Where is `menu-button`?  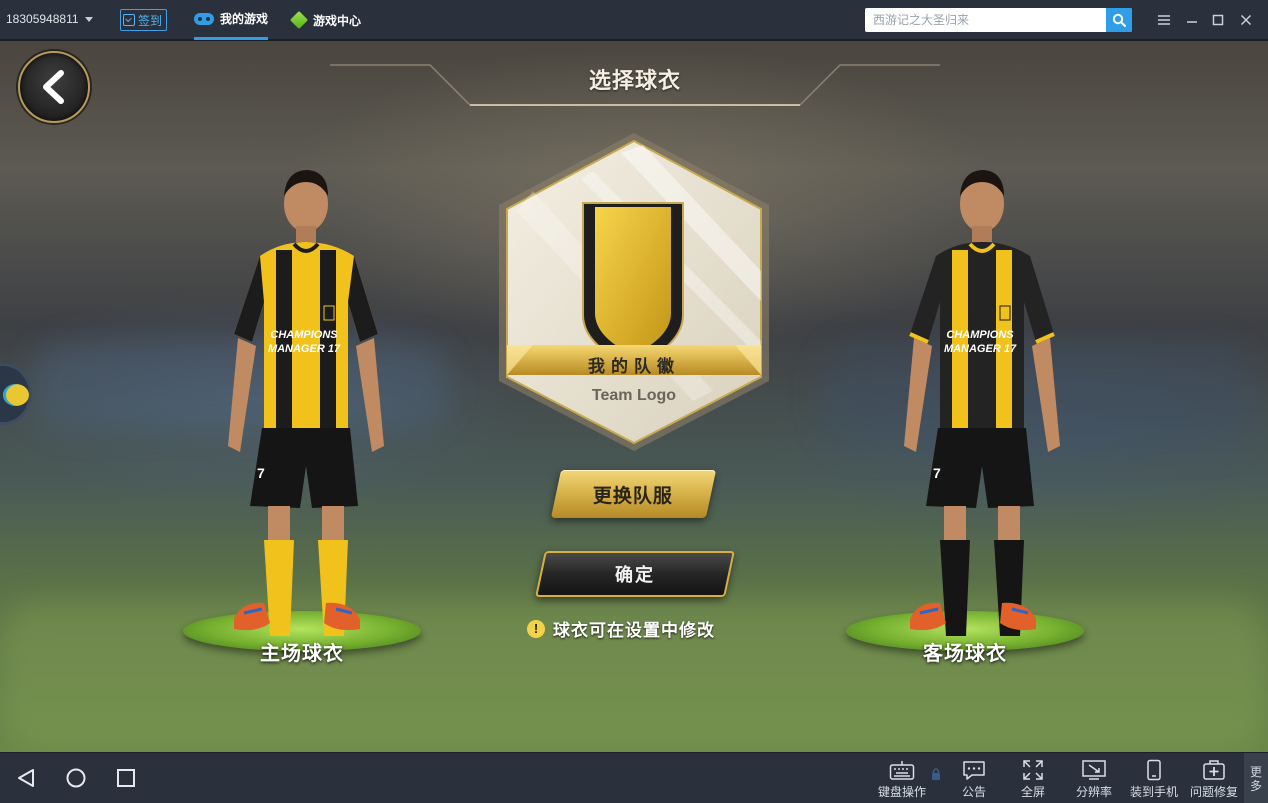 menu-button is located at coordinates (1164, 20).